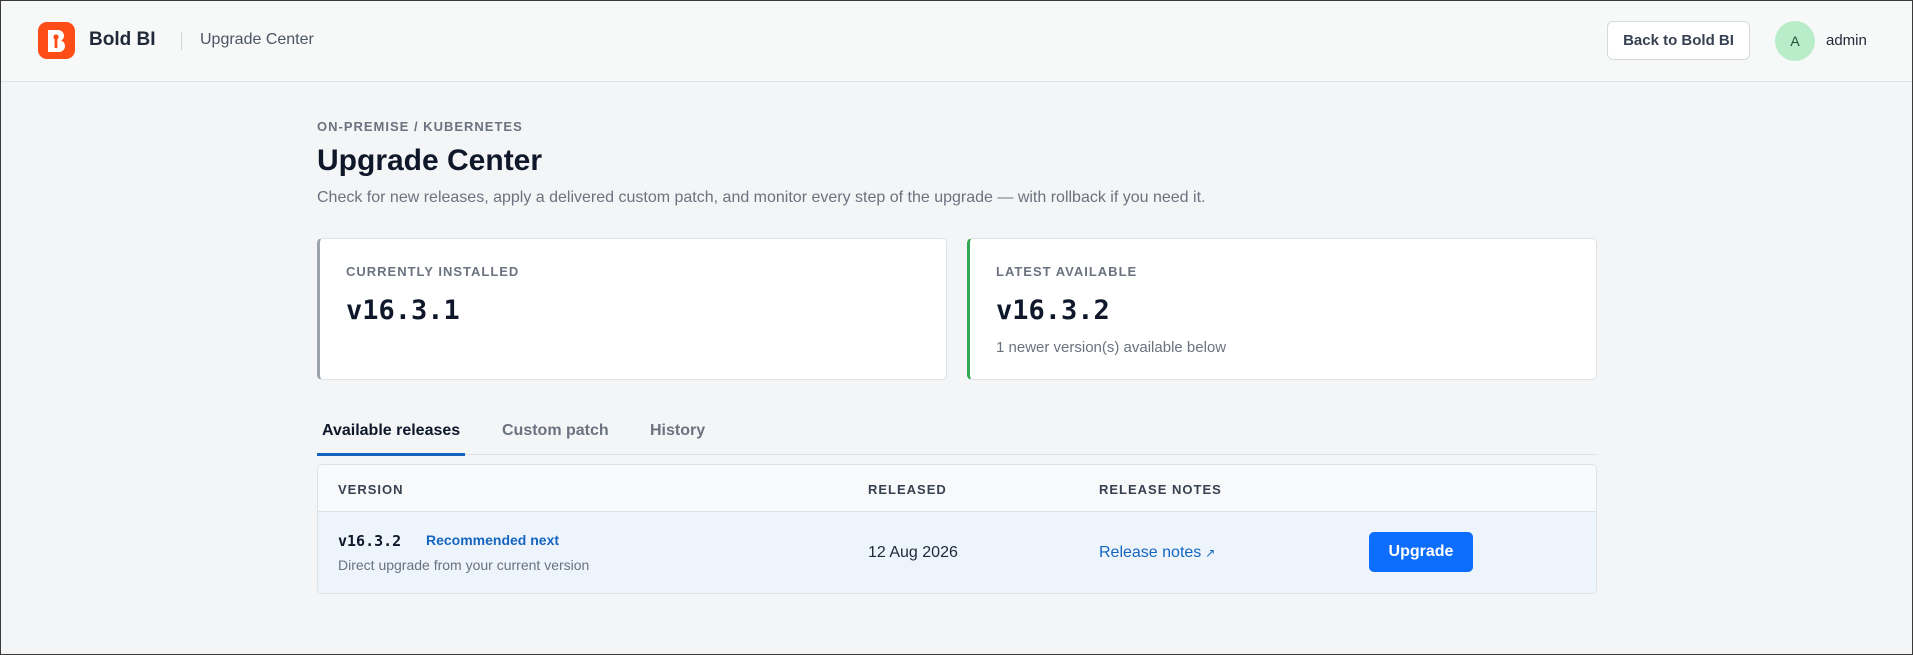 This screenshot has width=1913, height=655. I want to click on back-to-bold-bi-button: Back to Bold BI, so click(1678, 40).